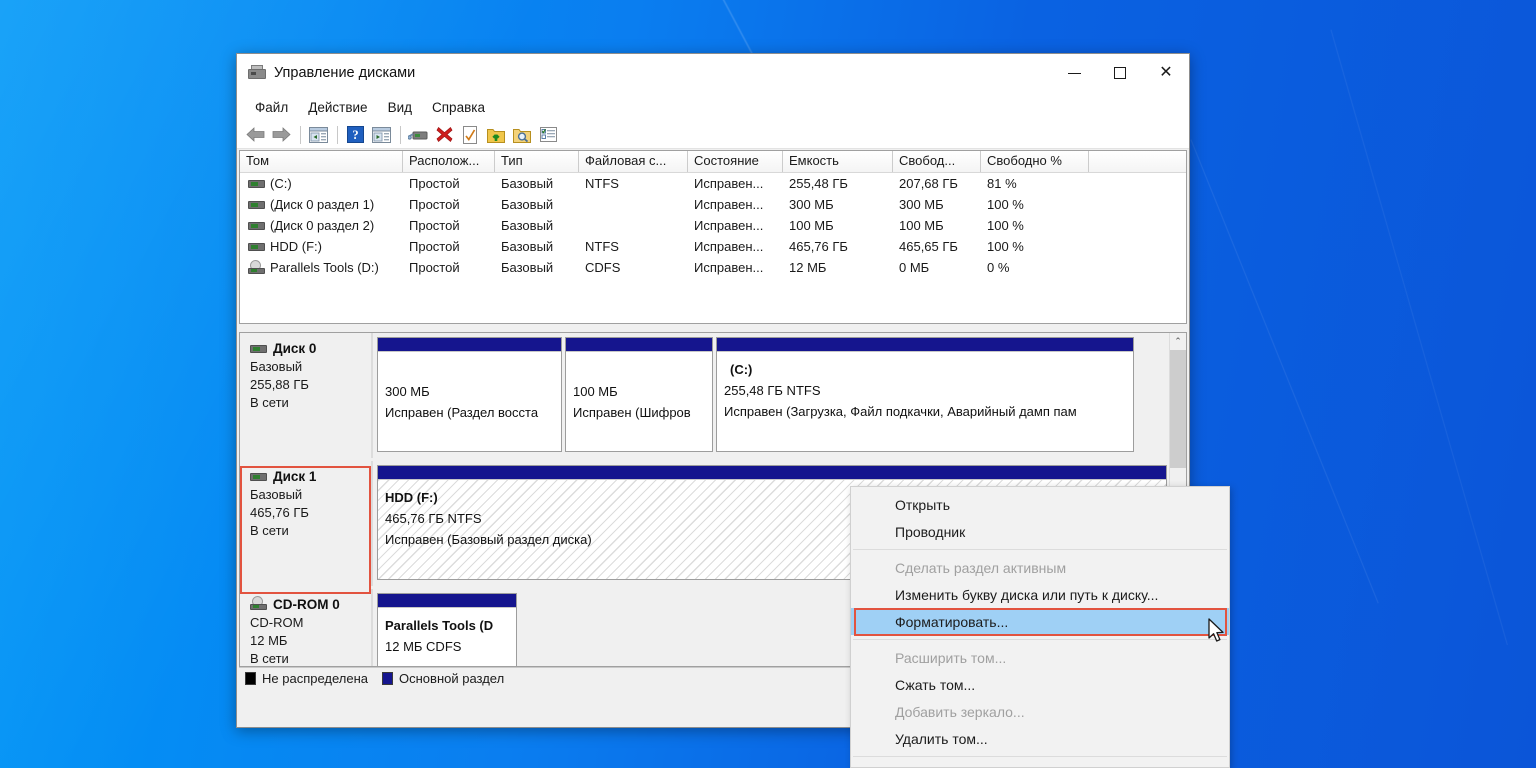 The width and height of the screenshot is (1536, 768). I want to click on cdrom-volume-icon, so click(256, 267).